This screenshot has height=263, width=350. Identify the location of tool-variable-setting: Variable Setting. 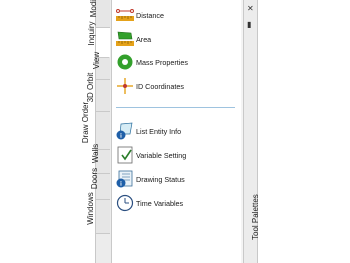
(178, 156).